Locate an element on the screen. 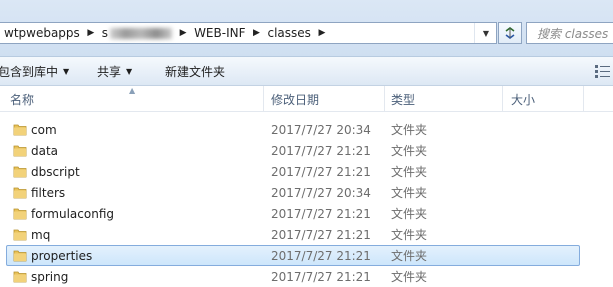 This screenshot has height=287, width=613. file-name: mq is located at coordinates (41, 234).